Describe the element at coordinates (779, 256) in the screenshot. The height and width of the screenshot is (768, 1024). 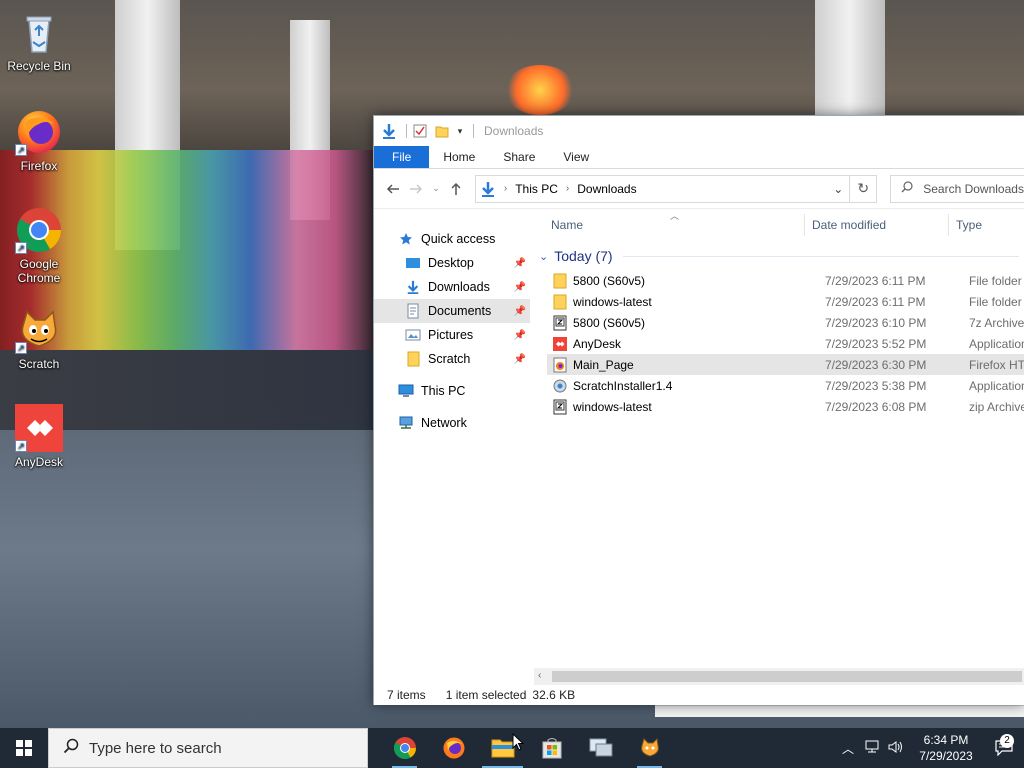
I see `group-header-today: ⌄ Today (7)` at that location.